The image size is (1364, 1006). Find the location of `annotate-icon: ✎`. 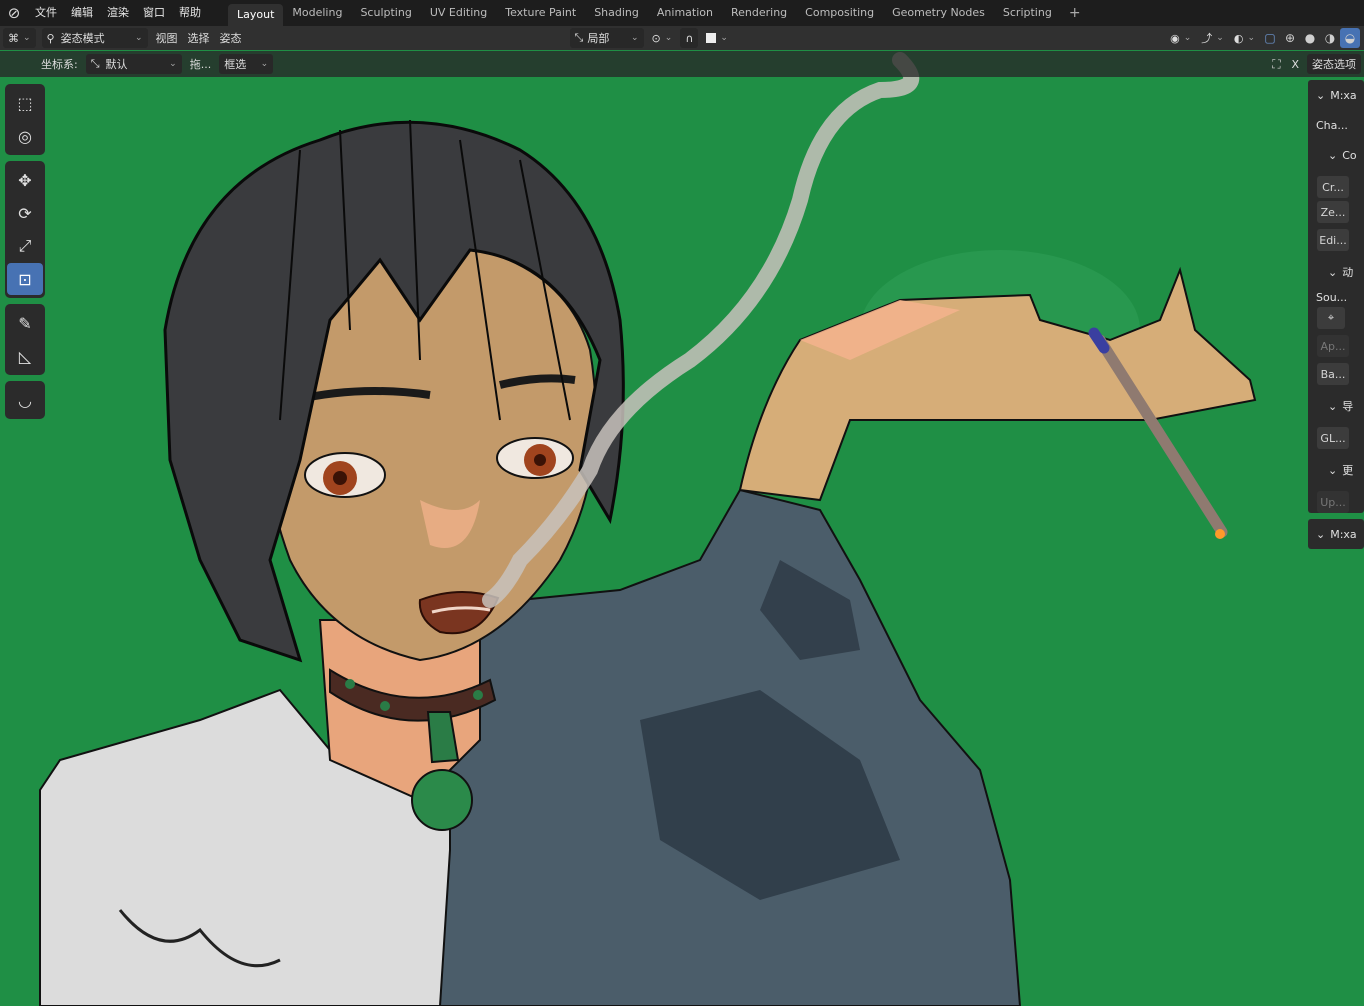

annotate-icon: ✎ is located at coordinates (25, 323).